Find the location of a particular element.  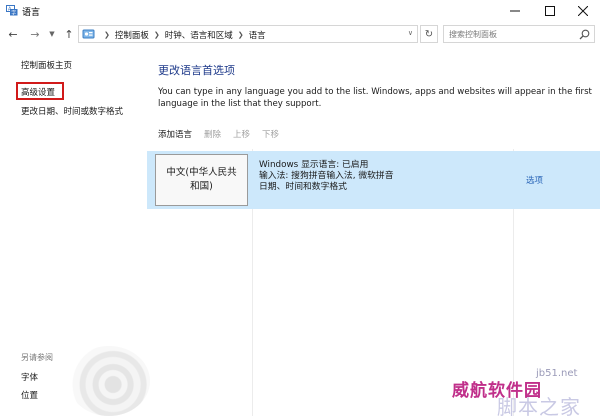

breadcrumb-language: 语言 is located at coordinates (257, 35).